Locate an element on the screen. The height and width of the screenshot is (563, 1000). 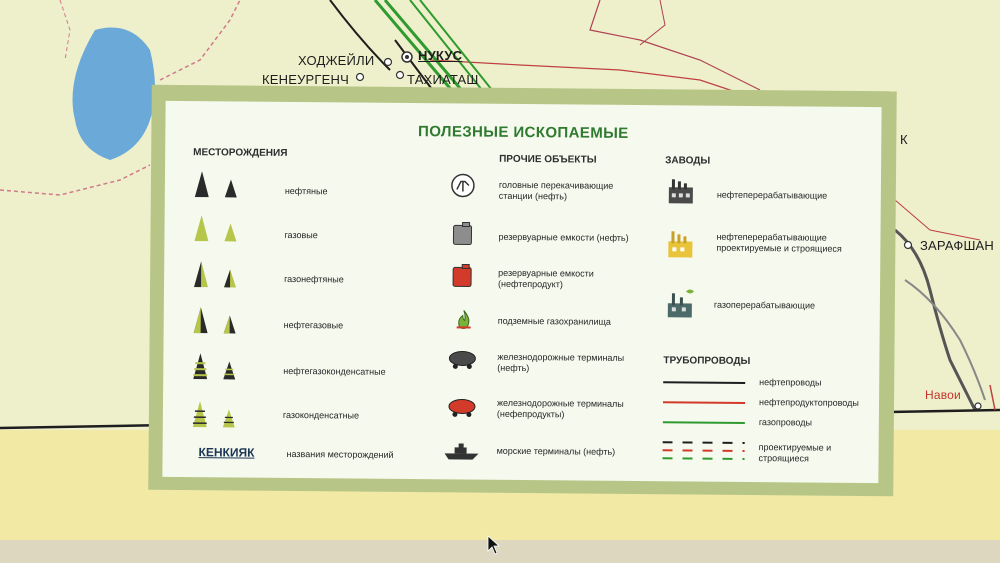
deposit-name-sample: КЕНКИЯК is located at coordinates (226, 452).